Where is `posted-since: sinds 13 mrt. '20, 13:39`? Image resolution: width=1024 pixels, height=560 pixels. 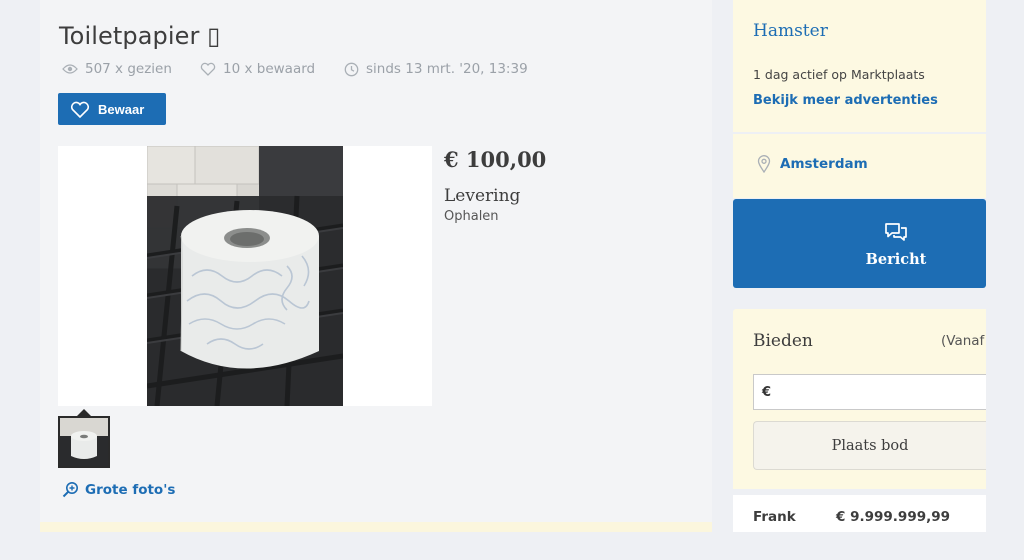
posted-since: sinds 13 mrt. '20, 13:39 is located at coordinates (436, 69).